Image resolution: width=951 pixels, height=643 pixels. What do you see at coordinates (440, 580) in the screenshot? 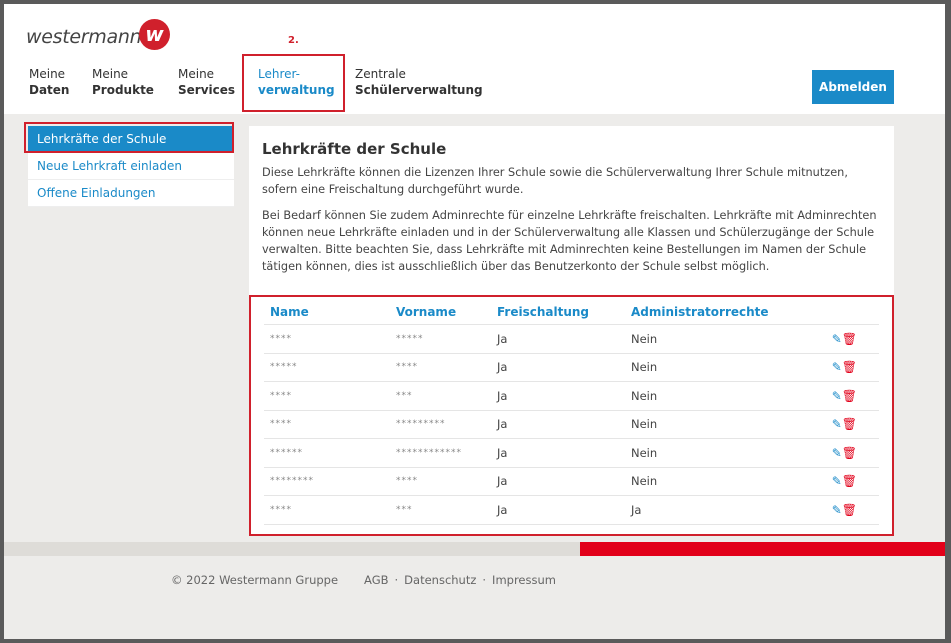
I see `footer-link: Datenschutz` at bounding box center [440, 580].